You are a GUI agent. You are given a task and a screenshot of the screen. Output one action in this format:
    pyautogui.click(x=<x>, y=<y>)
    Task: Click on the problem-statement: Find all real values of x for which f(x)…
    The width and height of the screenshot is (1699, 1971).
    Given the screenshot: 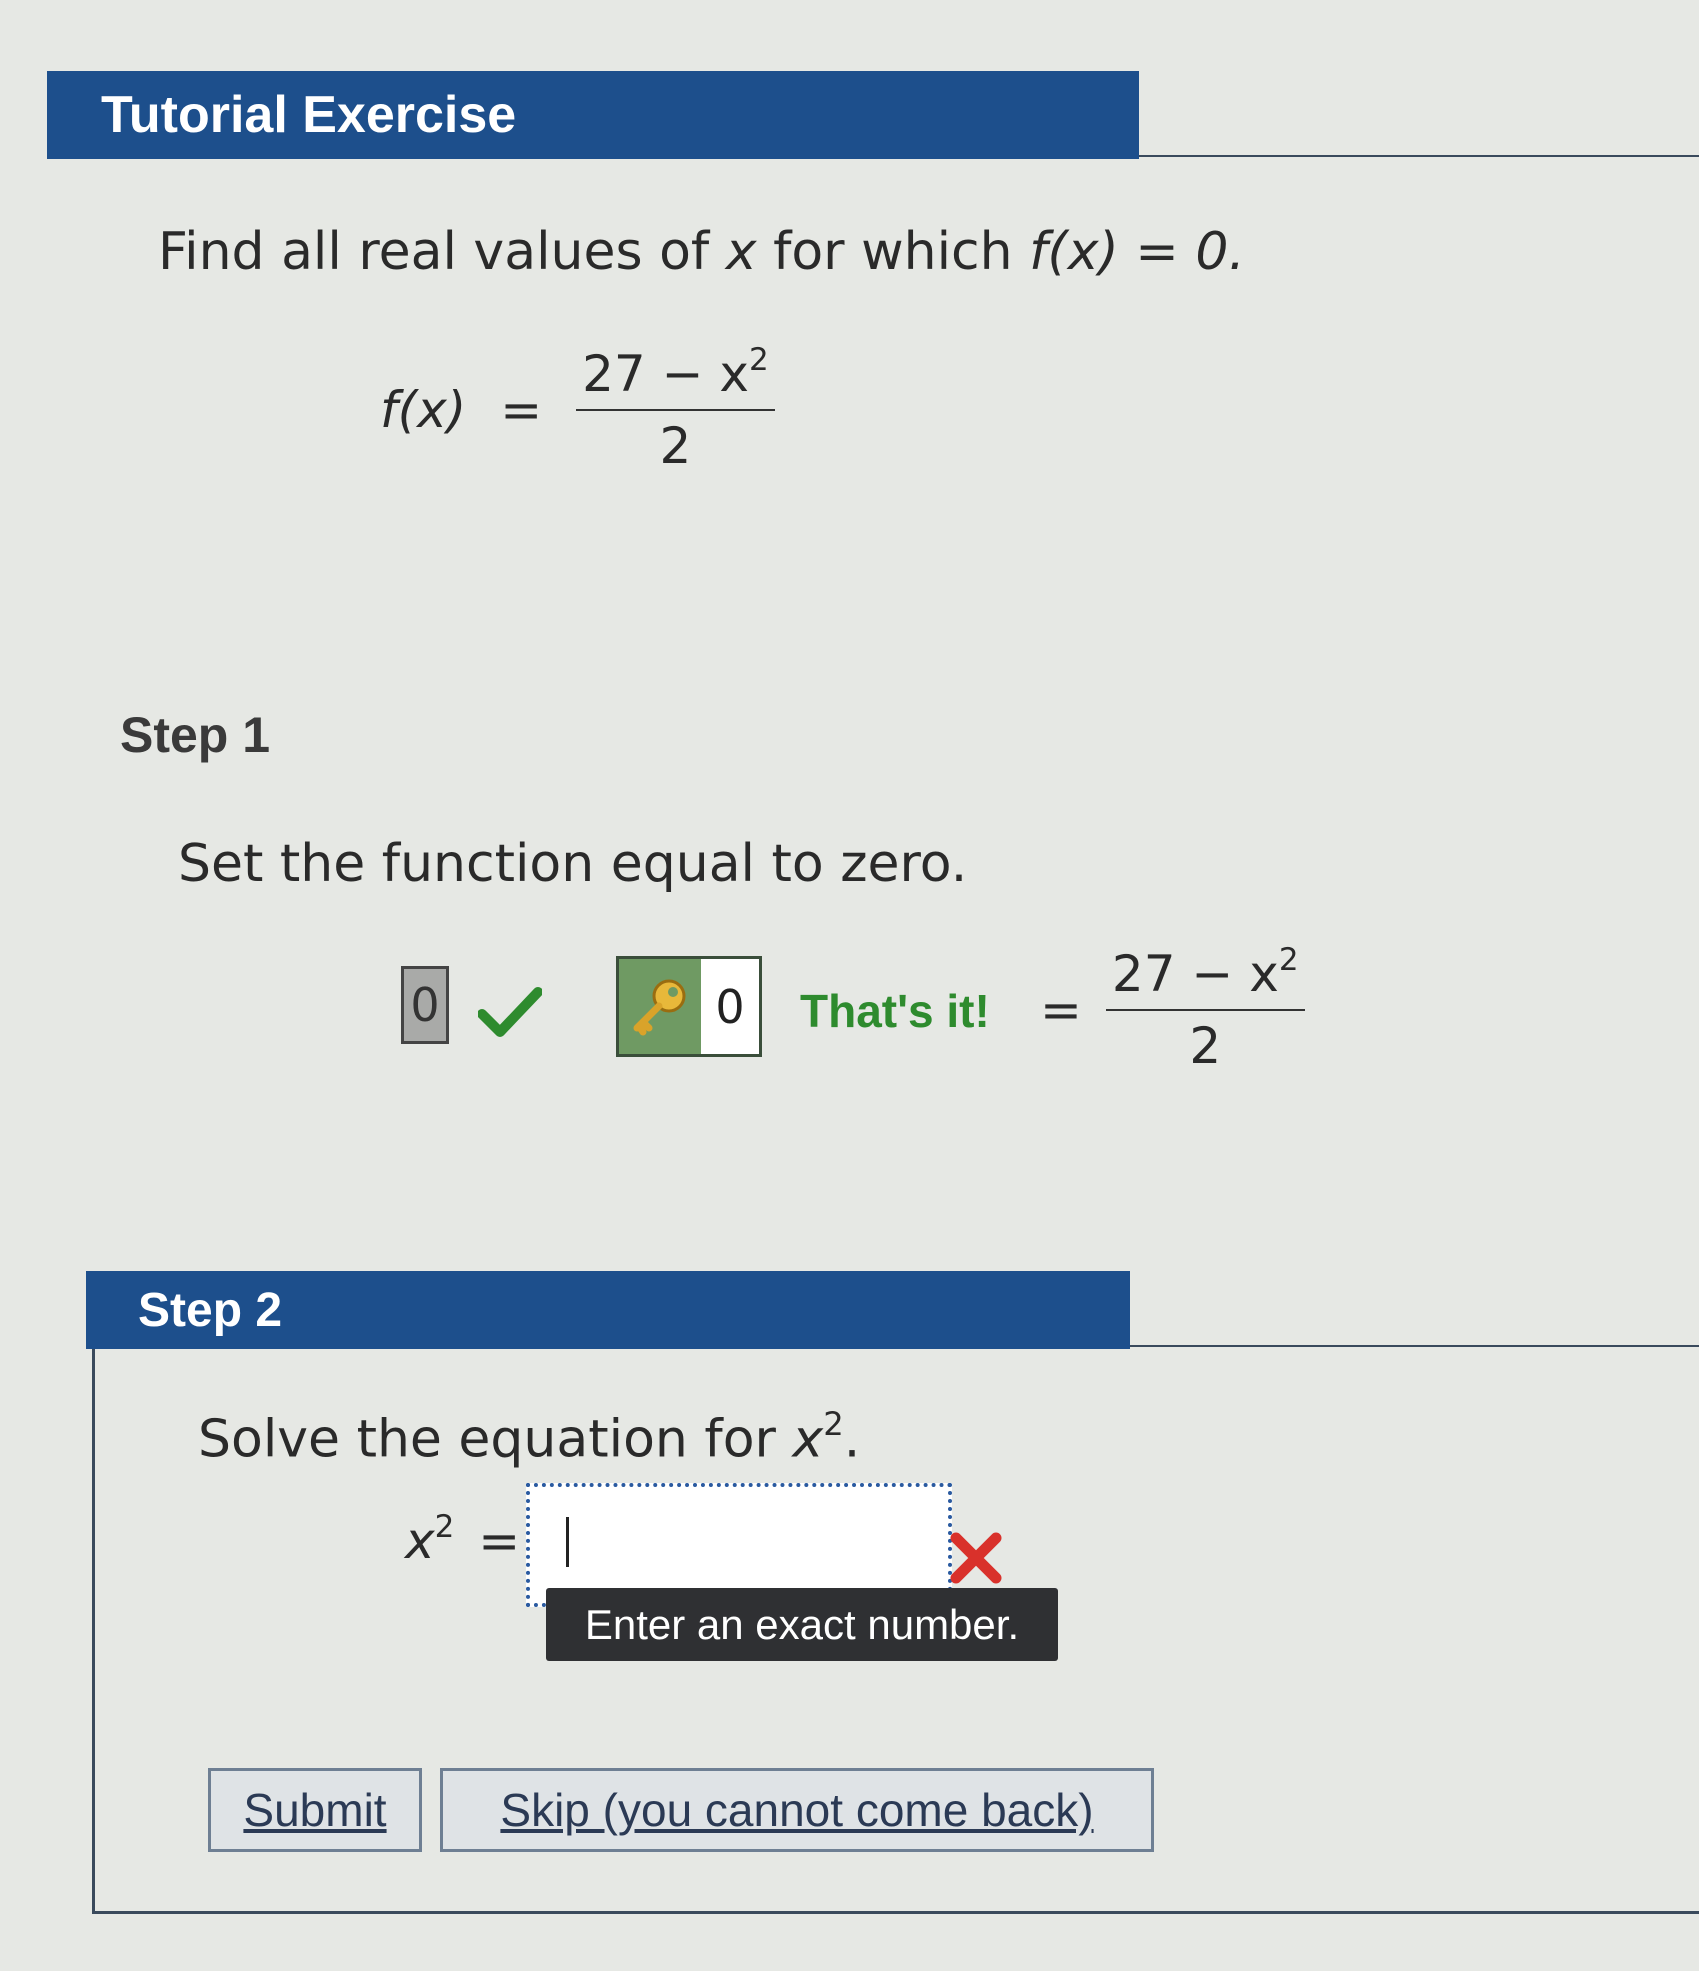 What is the action you would take?
    pyautogui.click(x=701, y=252)
    